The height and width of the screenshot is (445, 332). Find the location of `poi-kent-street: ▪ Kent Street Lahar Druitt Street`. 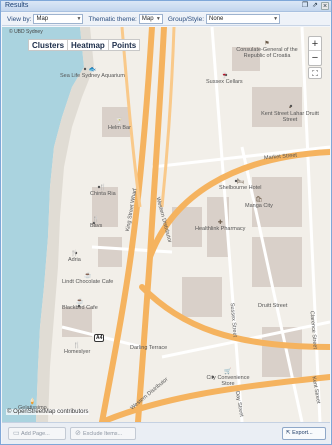

poi-kent-street: ▪ Kent Street Lahar Druitt Street is located at coordinates (290, 114).